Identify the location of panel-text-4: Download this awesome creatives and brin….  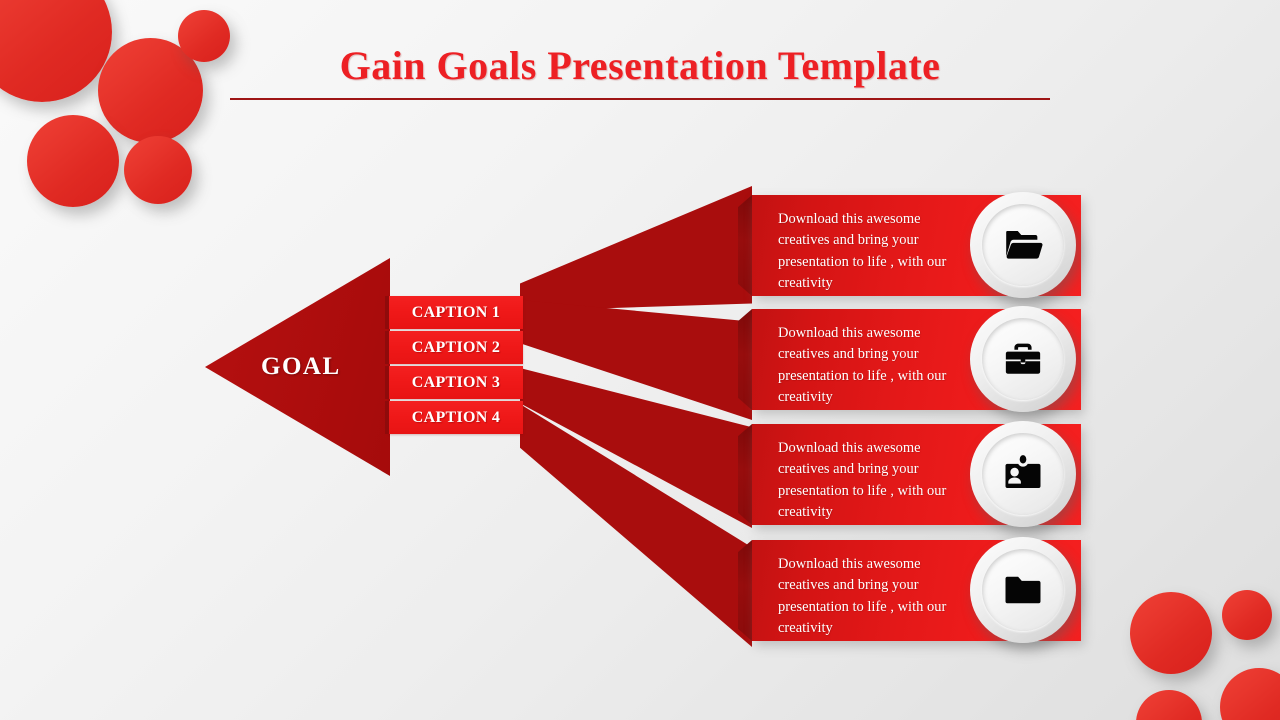
(862, 596).